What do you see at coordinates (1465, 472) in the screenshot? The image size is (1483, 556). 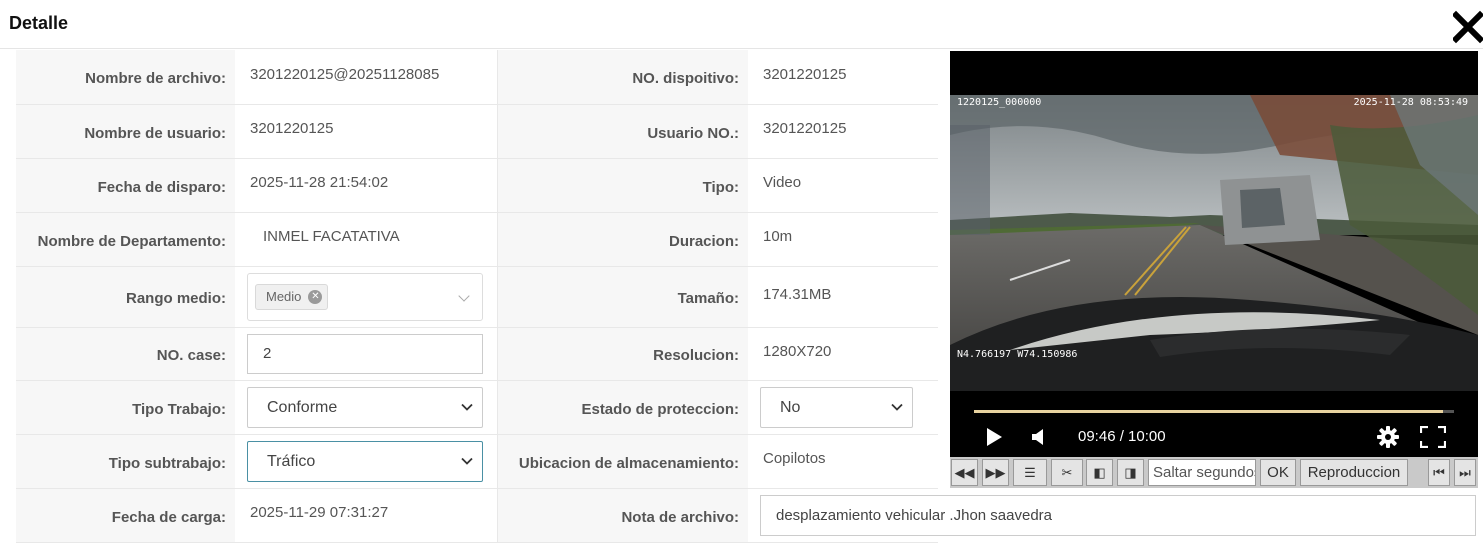 I see `skip-end-icon: ⏭` at bounding box center [1465, 472].